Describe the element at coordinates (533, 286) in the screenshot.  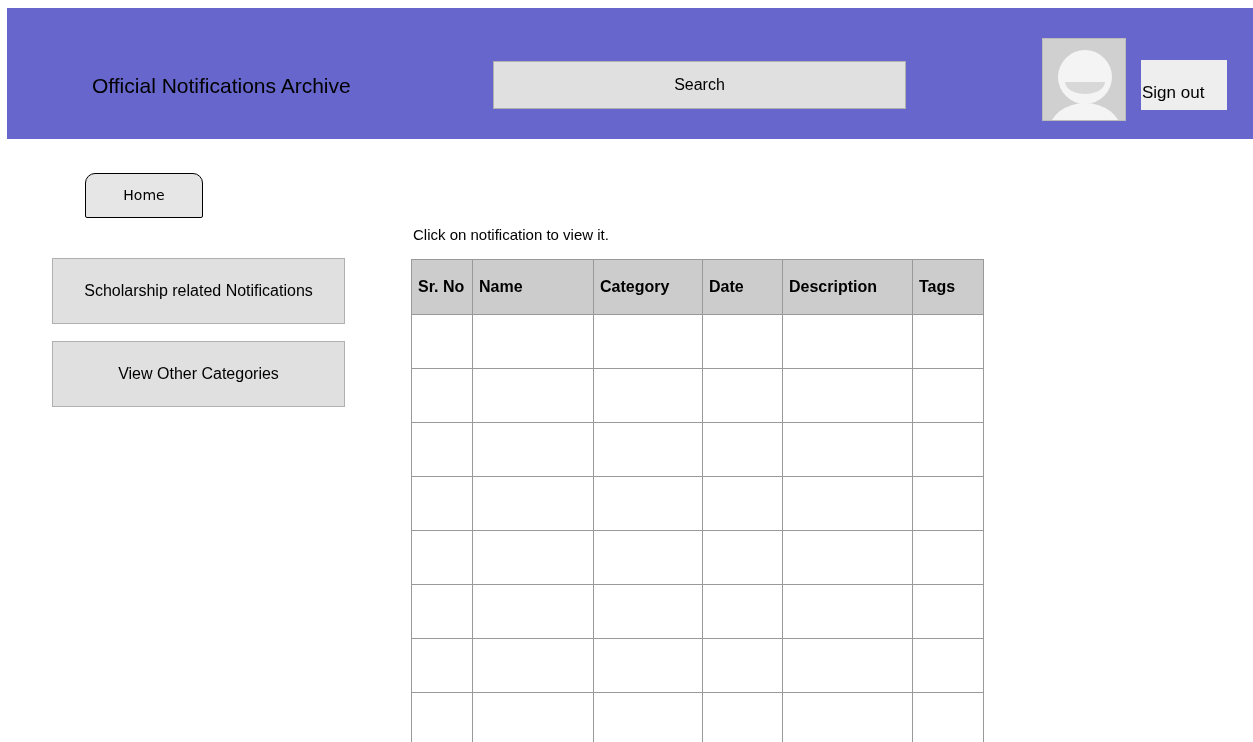
I see `column-header: Name` at that location.